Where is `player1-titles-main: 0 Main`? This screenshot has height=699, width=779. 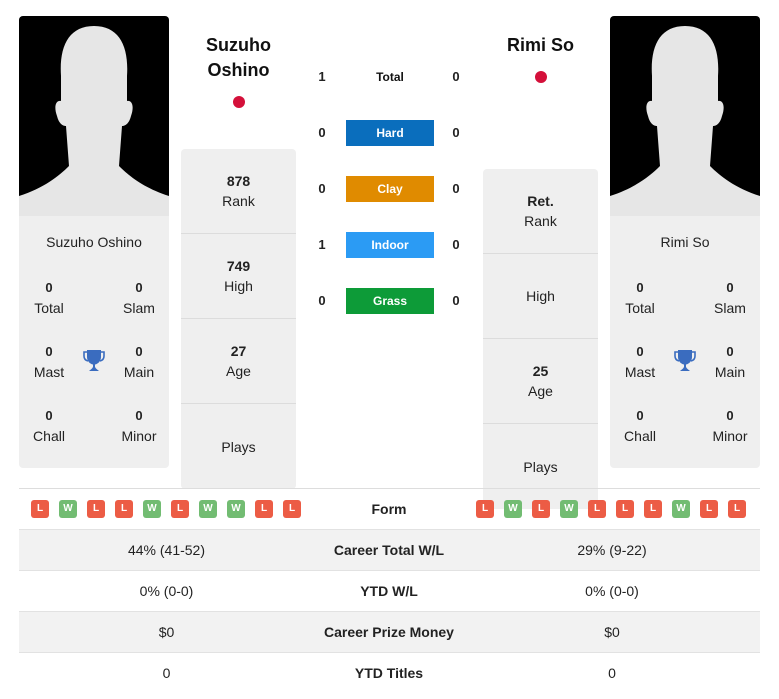 player1-titles-main: 0 Main is located at coordinates (139, 362).